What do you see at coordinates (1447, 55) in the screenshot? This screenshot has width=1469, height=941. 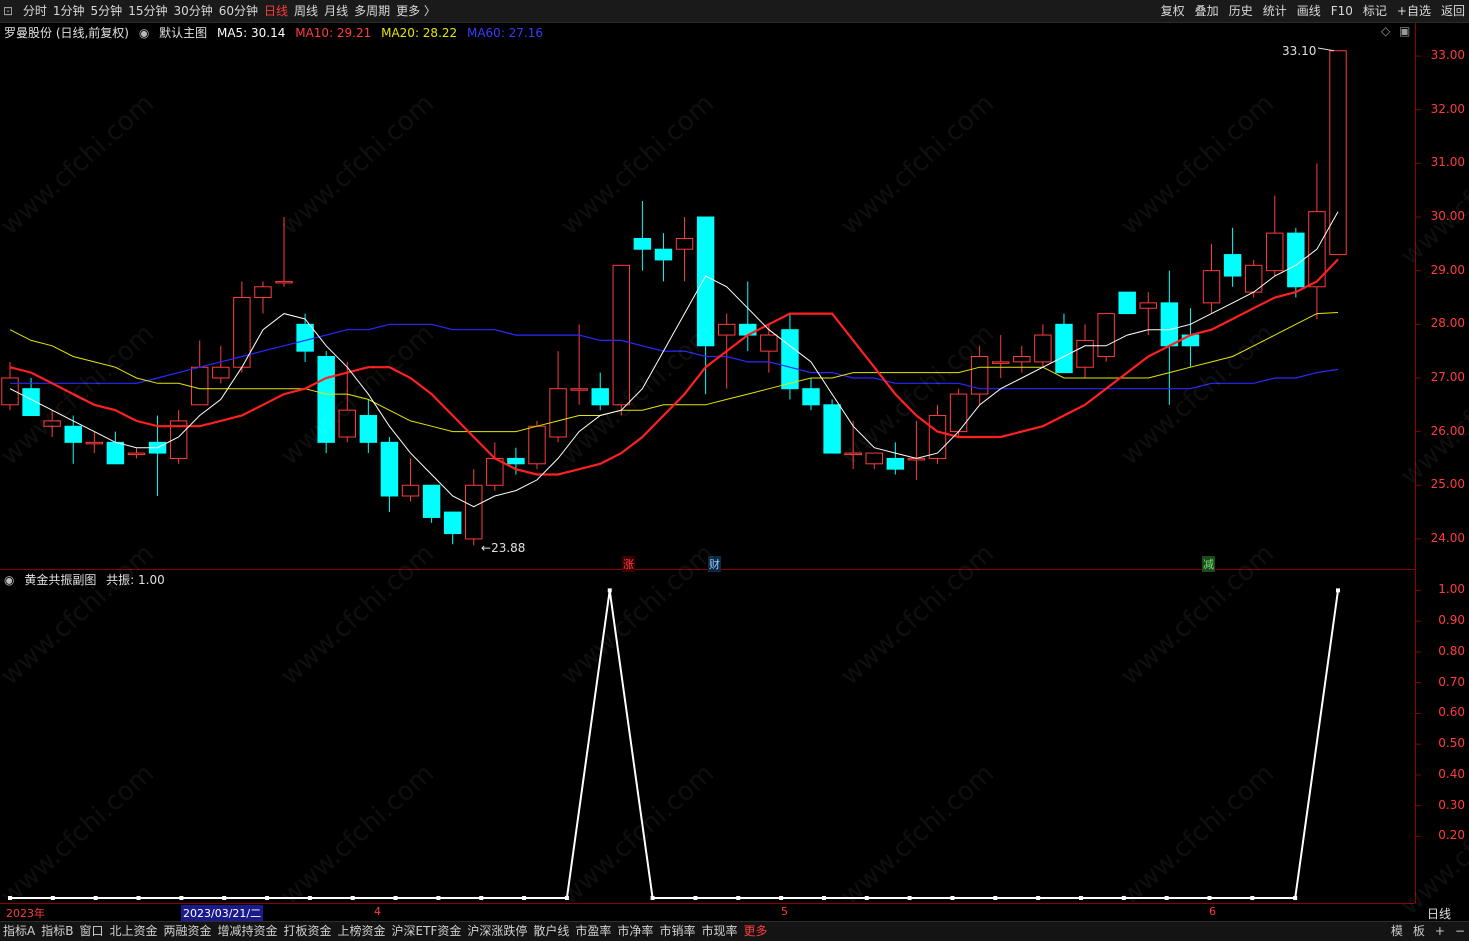 I see `price-tick-0: 33.00` at bounding box center [1447, 55].